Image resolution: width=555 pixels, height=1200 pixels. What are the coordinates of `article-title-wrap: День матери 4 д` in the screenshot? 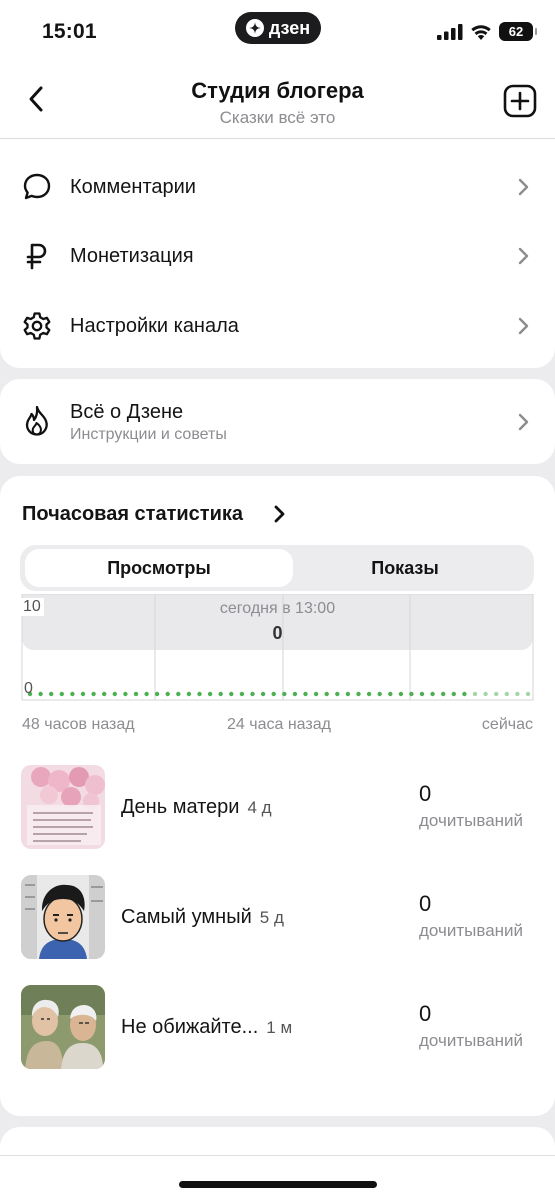 It's located at (196, 807).